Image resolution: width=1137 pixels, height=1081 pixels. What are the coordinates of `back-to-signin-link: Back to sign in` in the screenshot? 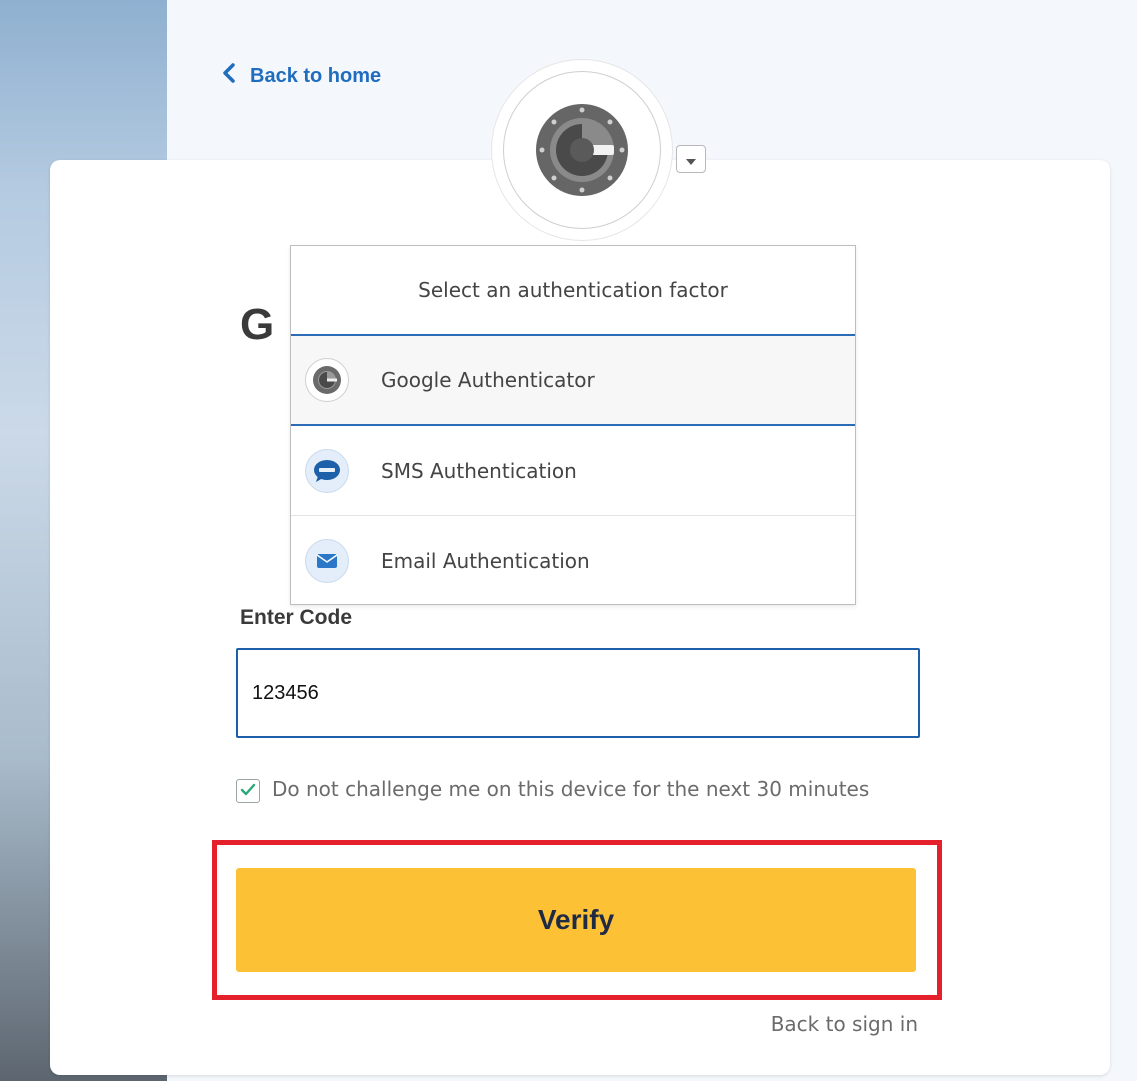 It's located at (844, 1024).